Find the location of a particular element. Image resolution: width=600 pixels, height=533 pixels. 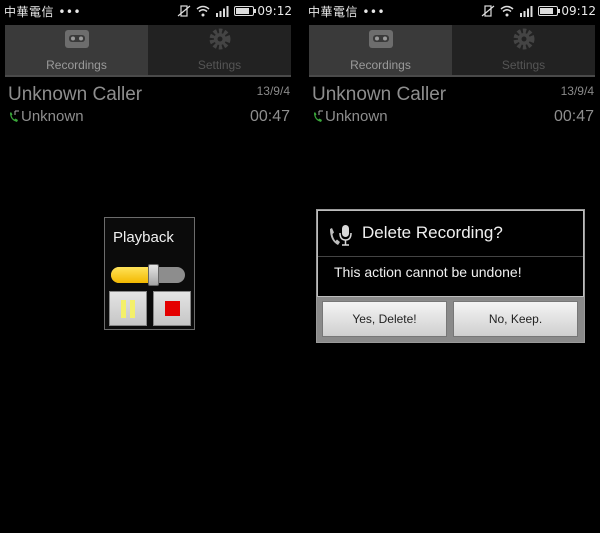

seekbar-progress is located at coordinates (132, 275).